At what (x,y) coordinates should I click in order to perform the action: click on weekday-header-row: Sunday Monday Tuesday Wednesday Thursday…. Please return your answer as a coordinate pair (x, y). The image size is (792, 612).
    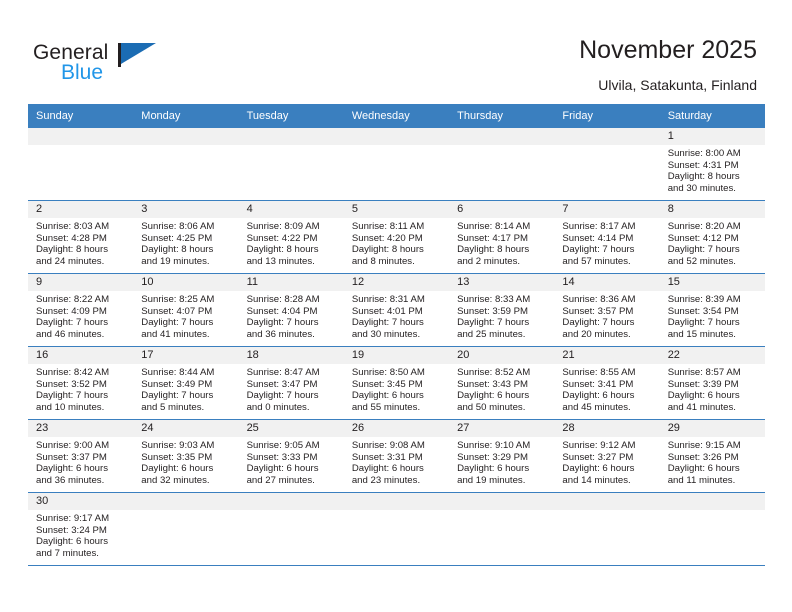
    Looking at the image, I should click on (396, 116).